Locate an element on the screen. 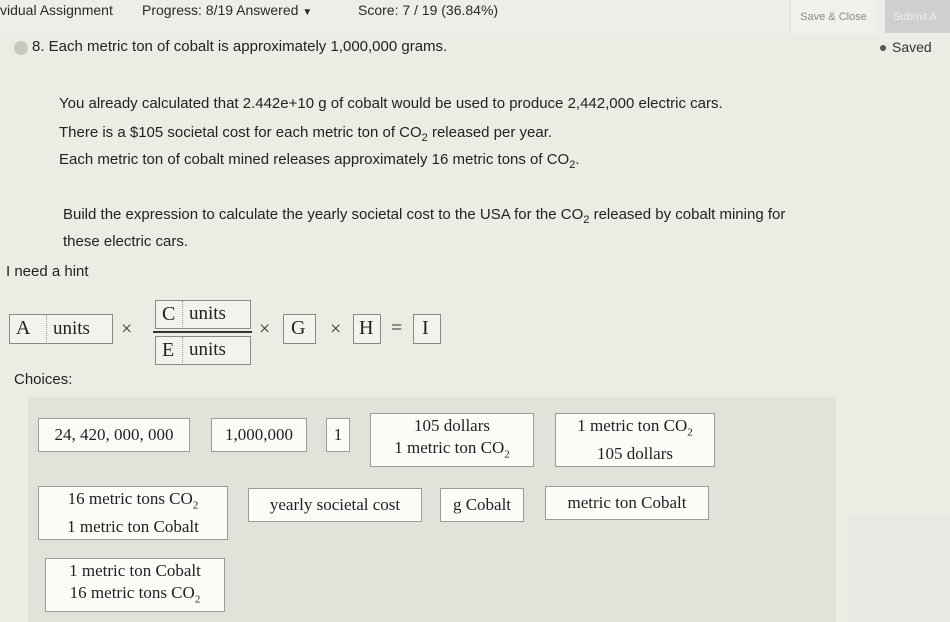 This screenshot has height=622, width=950. saved-dot-icon is located at coordinates (883, 48).